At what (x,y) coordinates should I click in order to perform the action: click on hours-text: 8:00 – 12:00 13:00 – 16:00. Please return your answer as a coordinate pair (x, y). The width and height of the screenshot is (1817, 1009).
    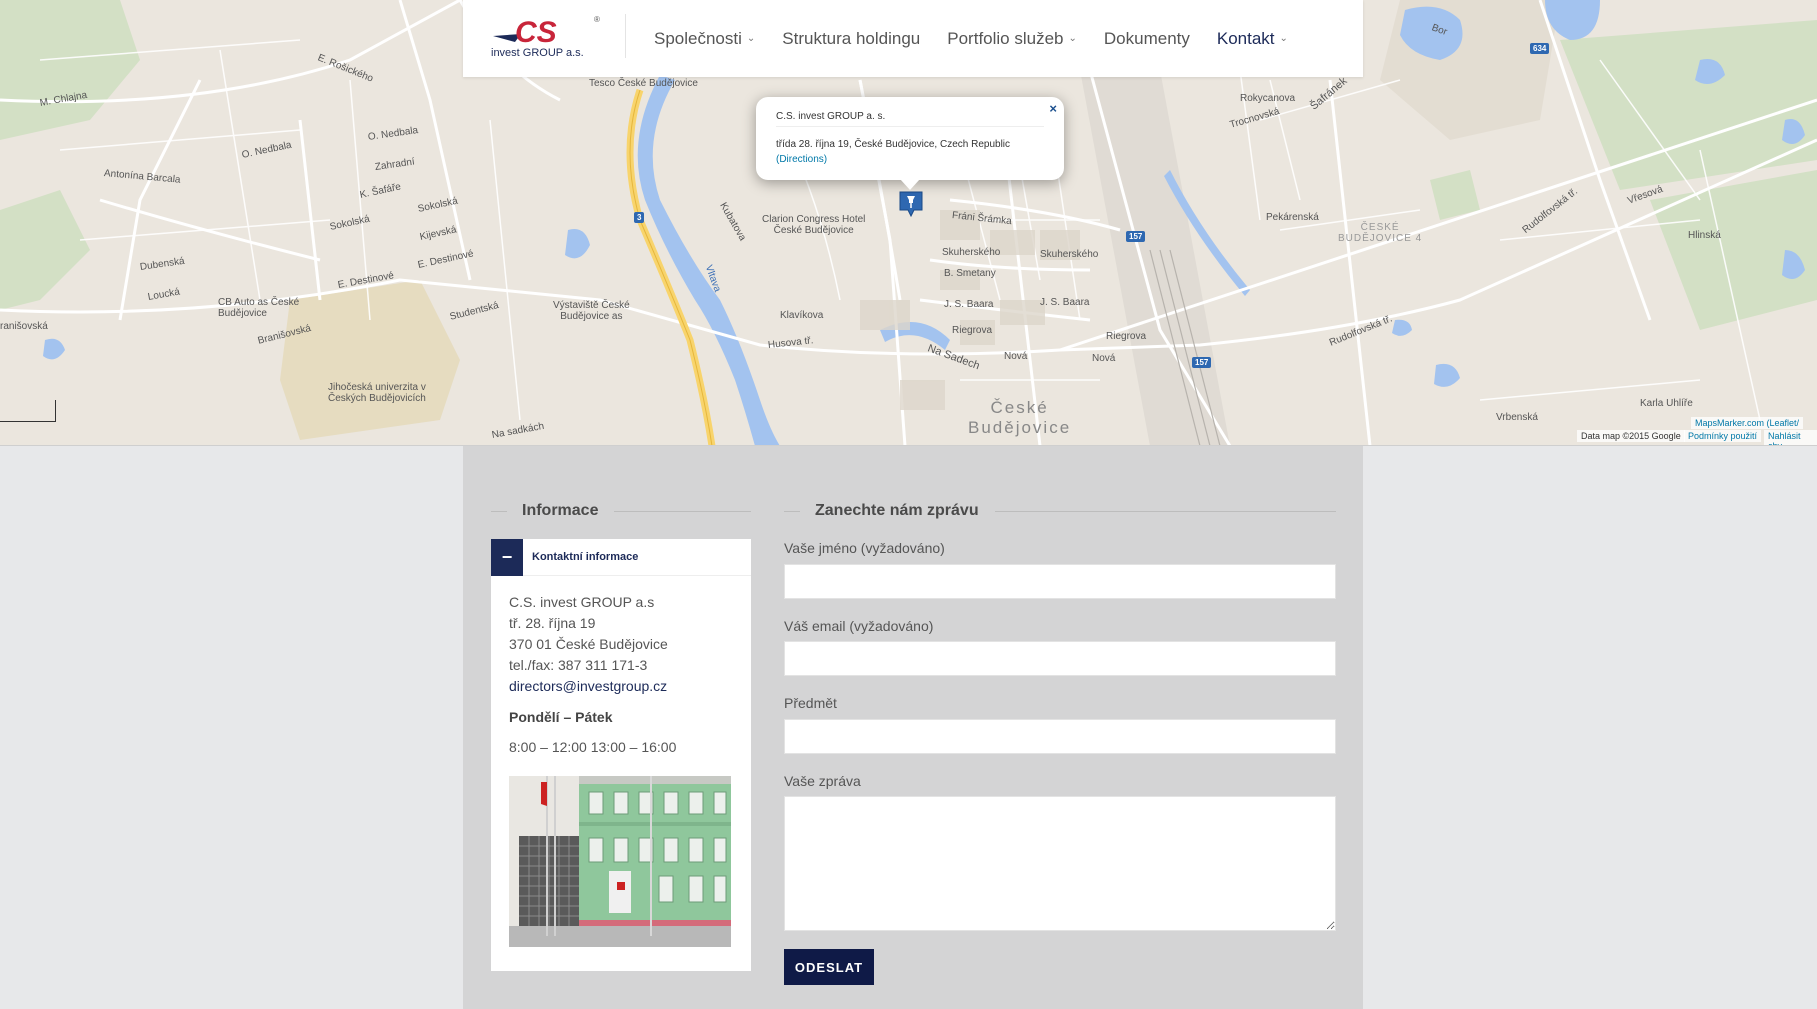
    Looking at the image, I should click on (593, 747).